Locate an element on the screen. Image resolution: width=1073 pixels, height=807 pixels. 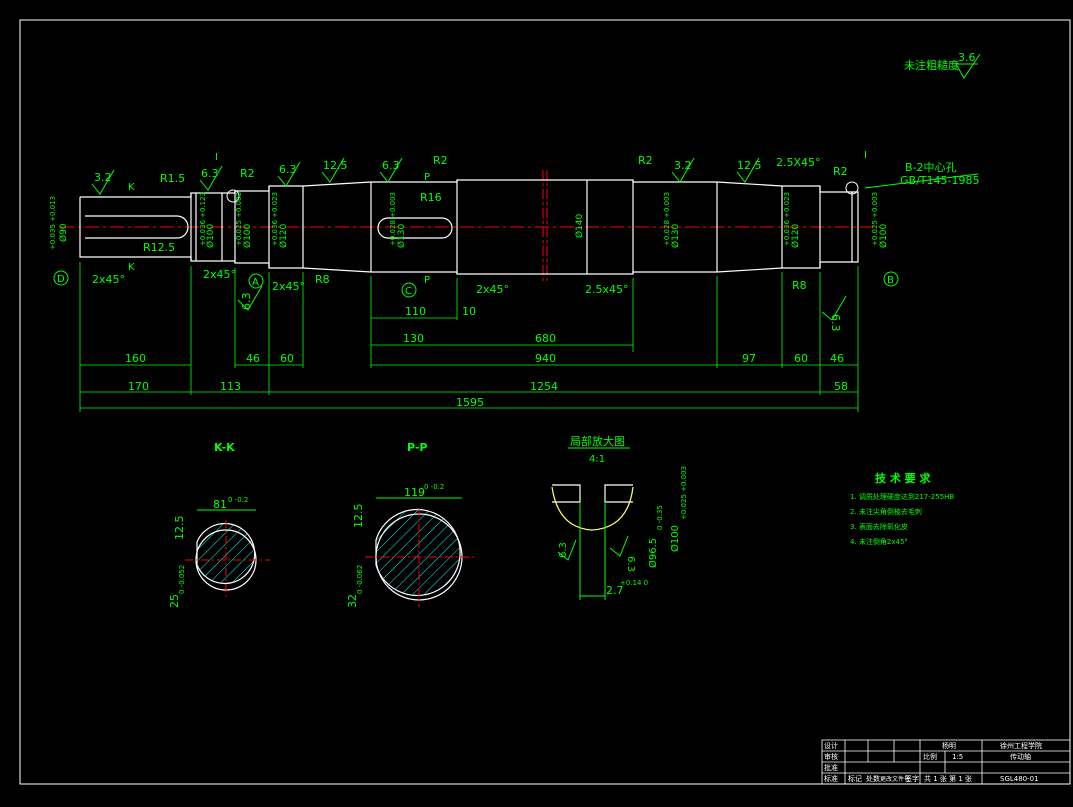
tech-item-2: 2. 未注尖角倒棱去毛刺 is located at coordinates (886, 511).